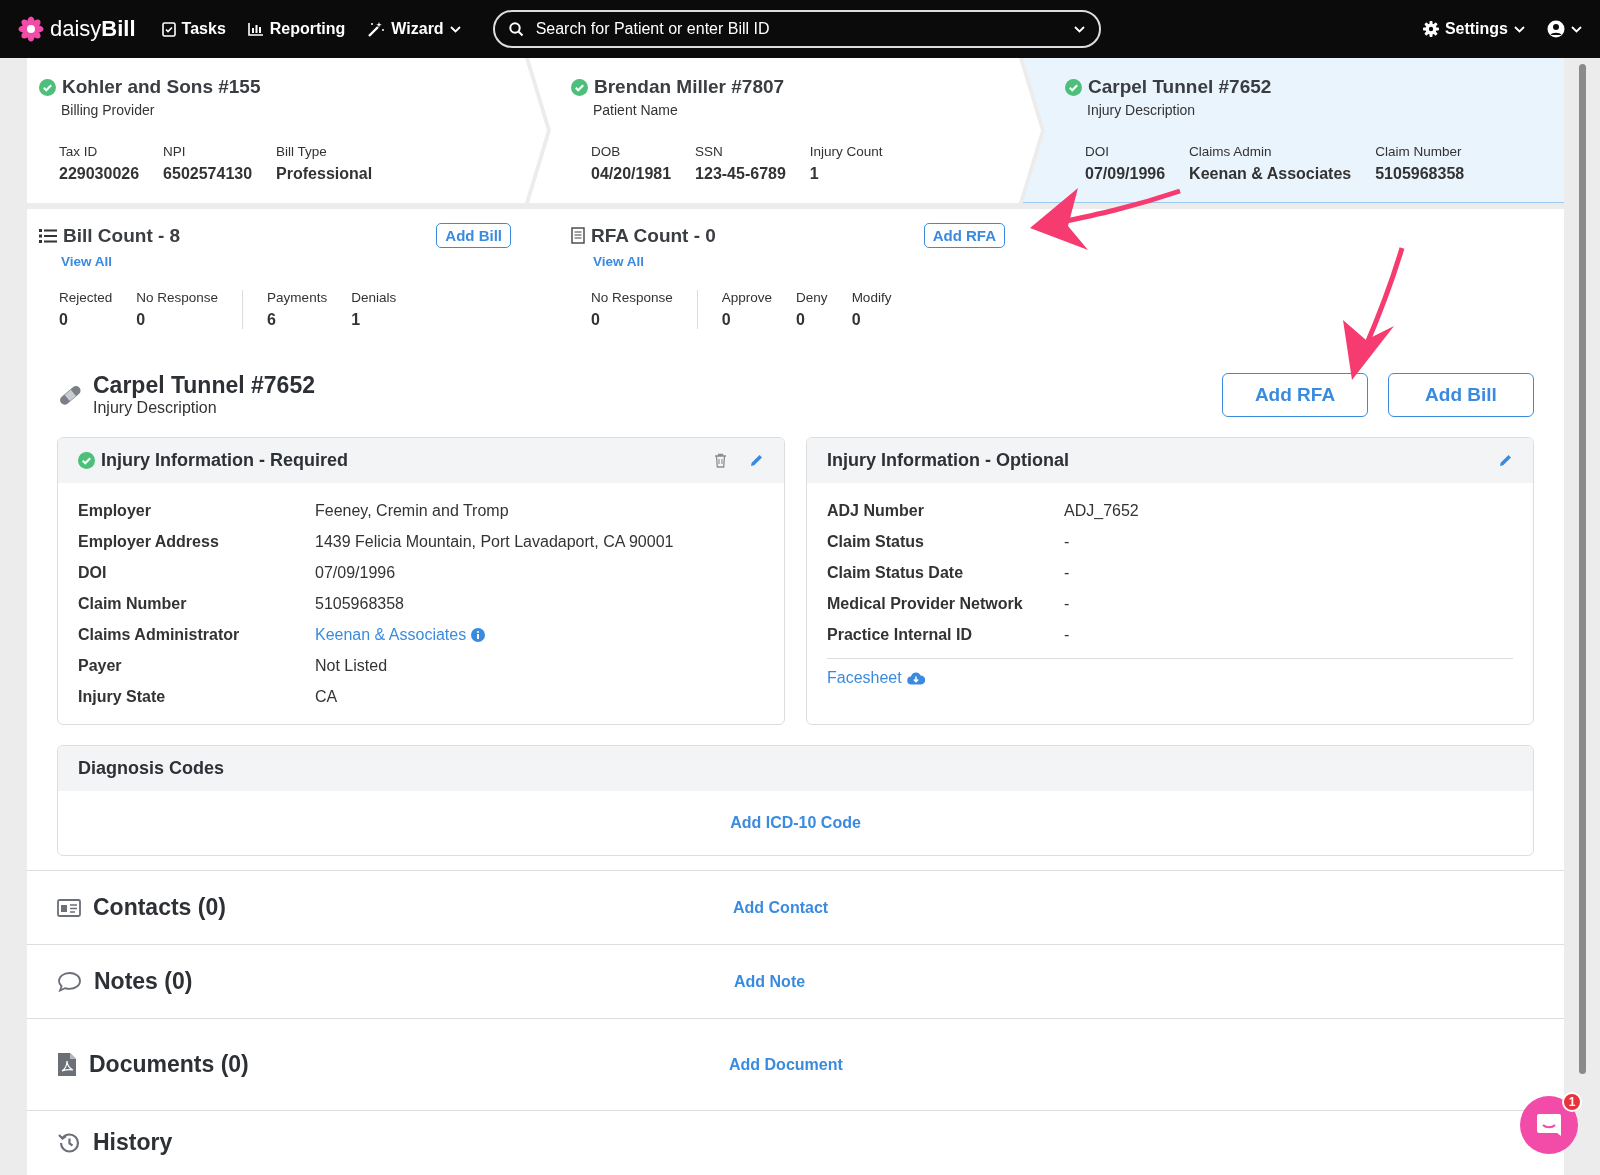 This screenshot has height=1175, width=1600. Describe the element at coordinates (814, 174) in the screenshot. I see `field-value: 1` at that location.